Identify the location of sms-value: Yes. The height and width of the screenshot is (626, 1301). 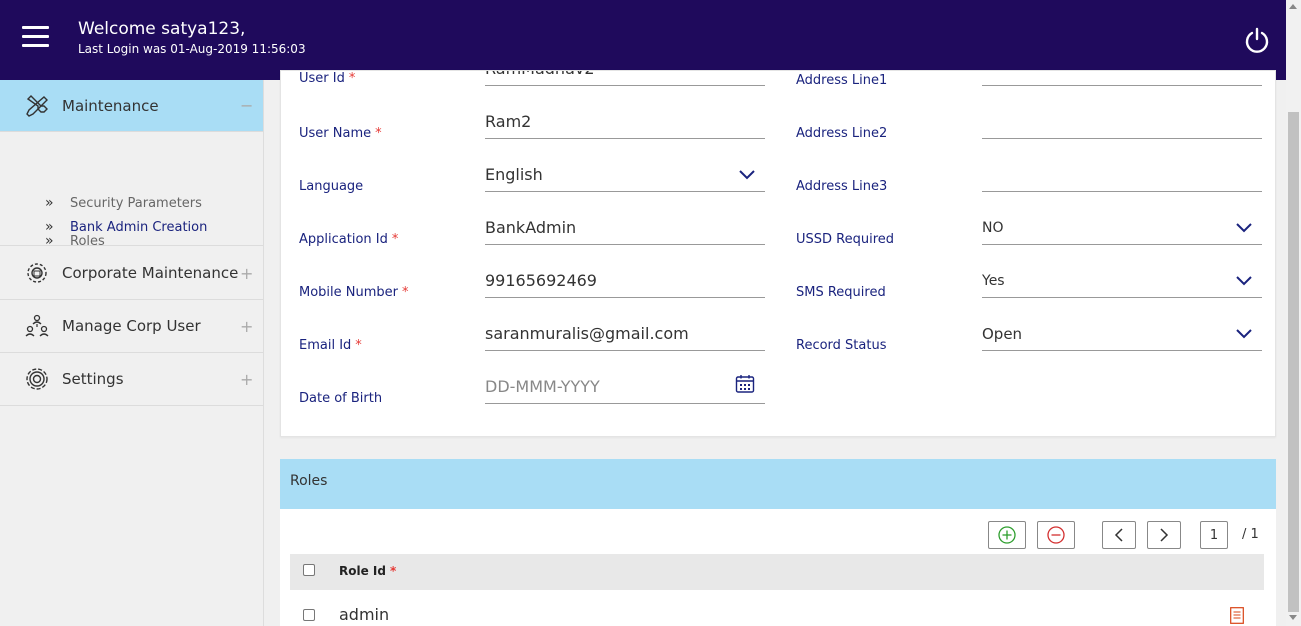
(993, 281).